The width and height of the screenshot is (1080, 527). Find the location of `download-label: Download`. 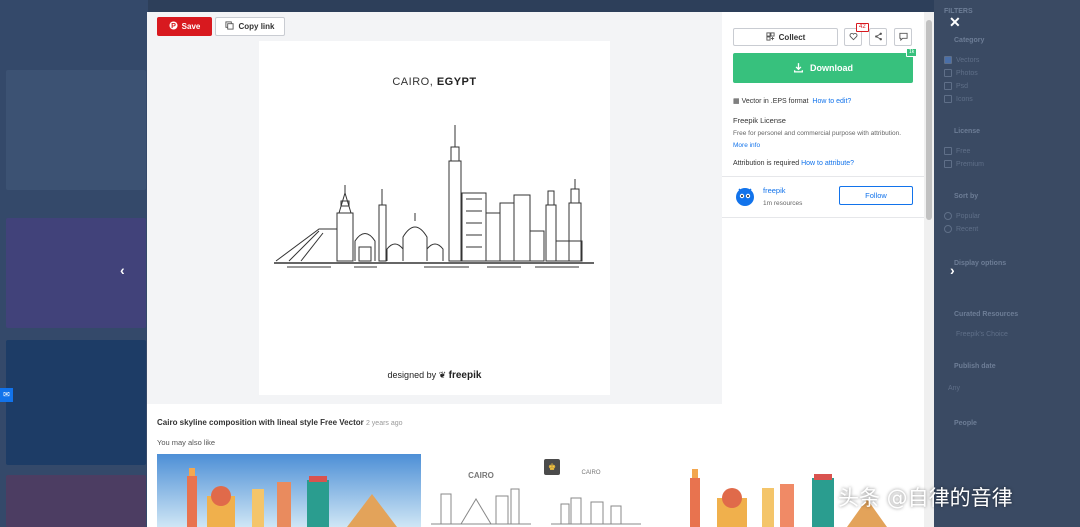

download-label: Download is located at coordinates (831, 68).